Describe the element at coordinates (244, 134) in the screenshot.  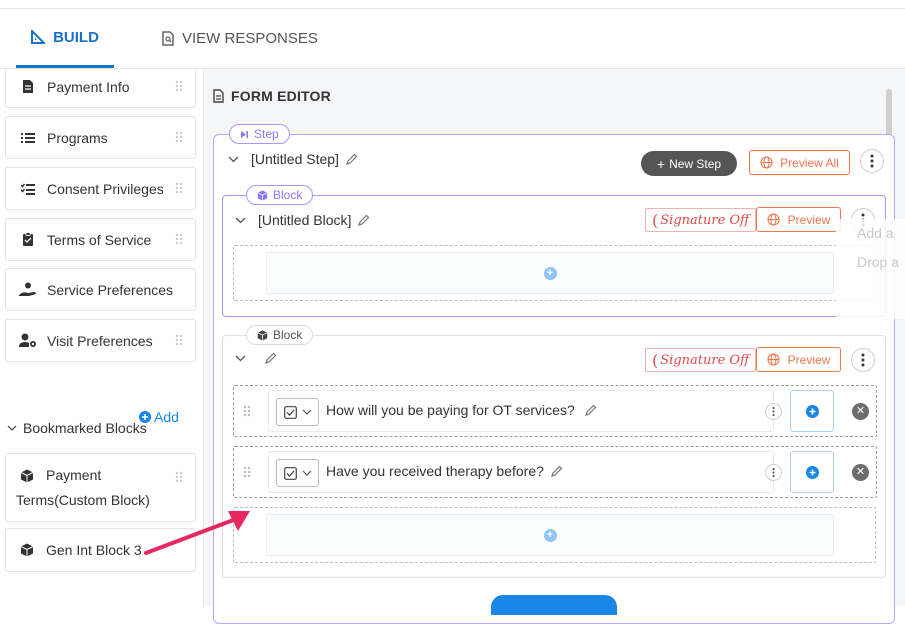
I see `step-forward-icon` at that location.